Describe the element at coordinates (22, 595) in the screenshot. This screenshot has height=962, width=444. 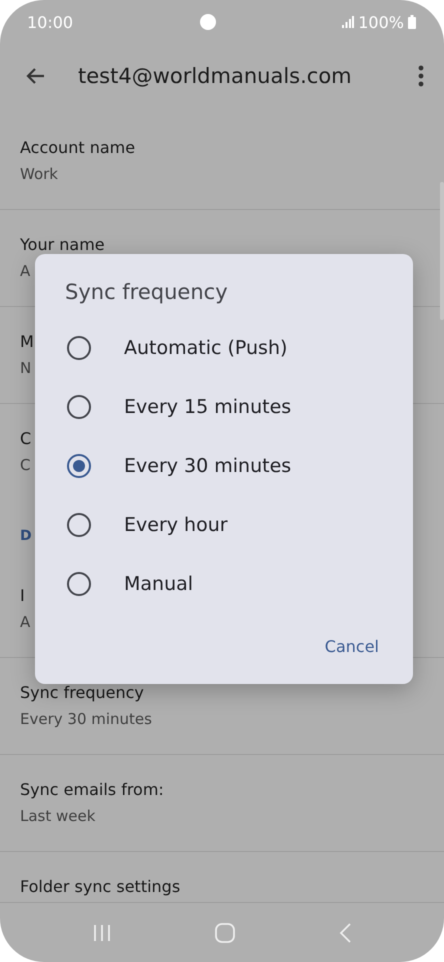
I see `setting-title: I` at that location.